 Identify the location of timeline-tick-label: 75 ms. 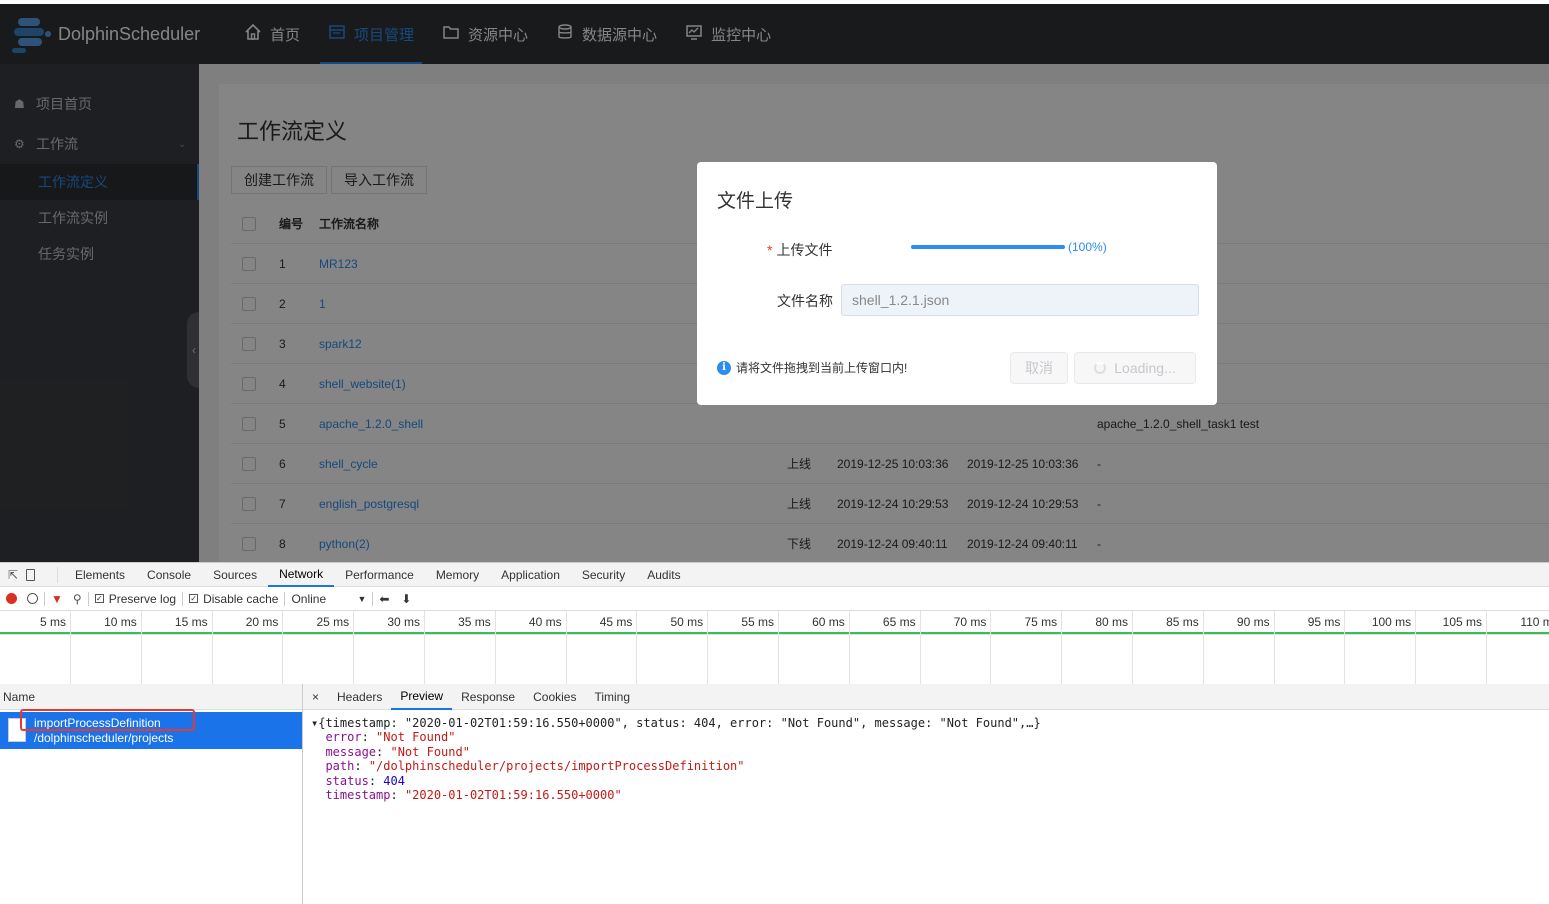
(1041, 622).